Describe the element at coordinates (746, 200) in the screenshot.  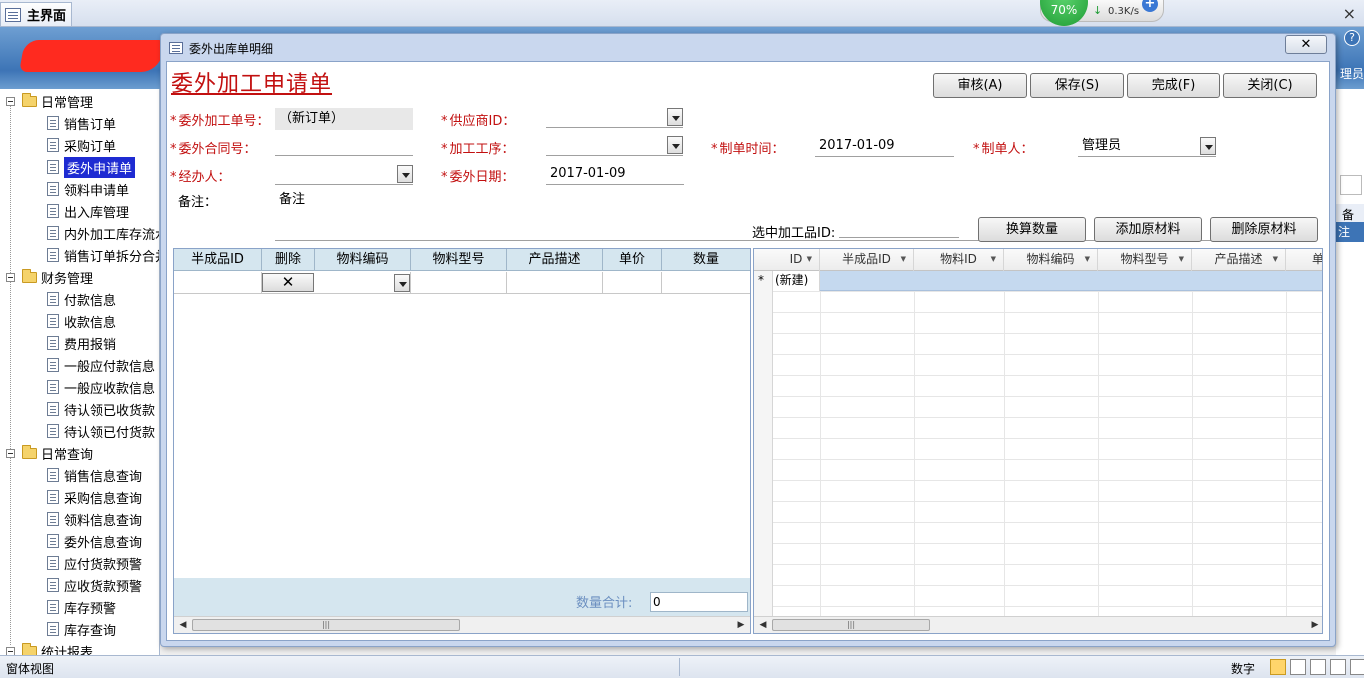
I see `remark-field: 备注` at that location.